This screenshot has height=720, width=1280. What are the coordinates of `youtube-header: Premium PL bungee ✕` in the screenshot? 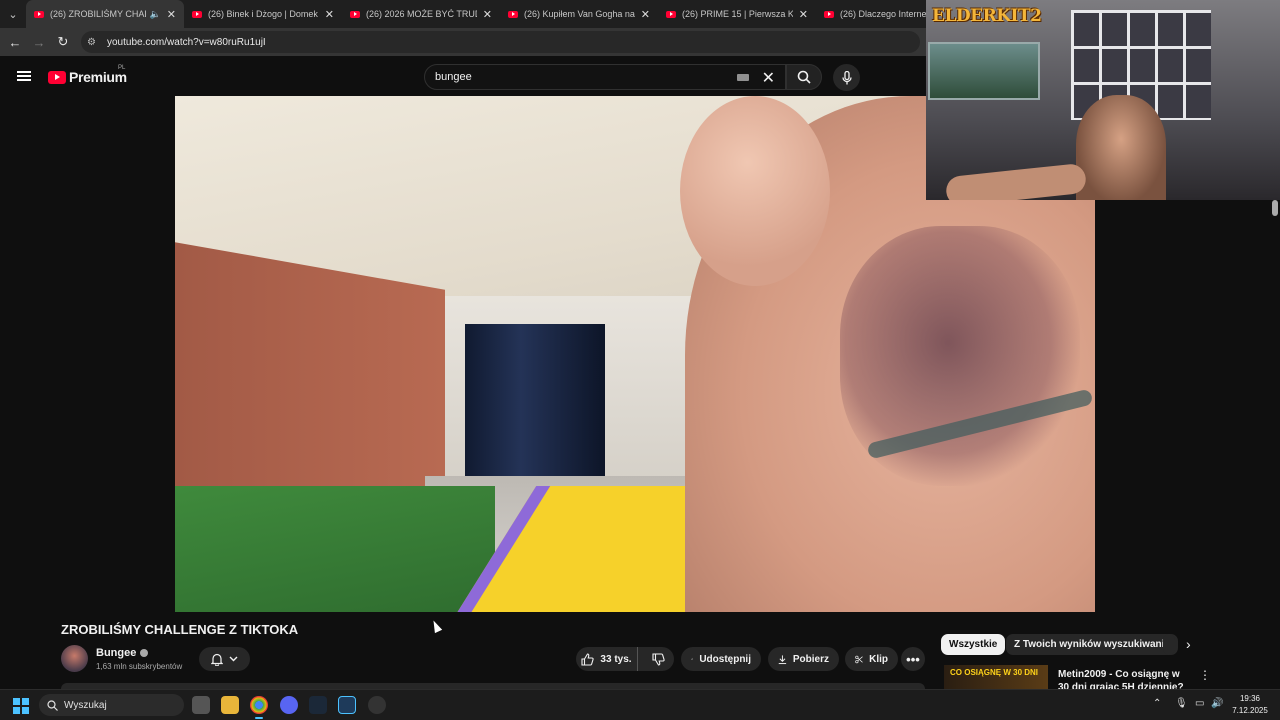 It's located at (463, 76).